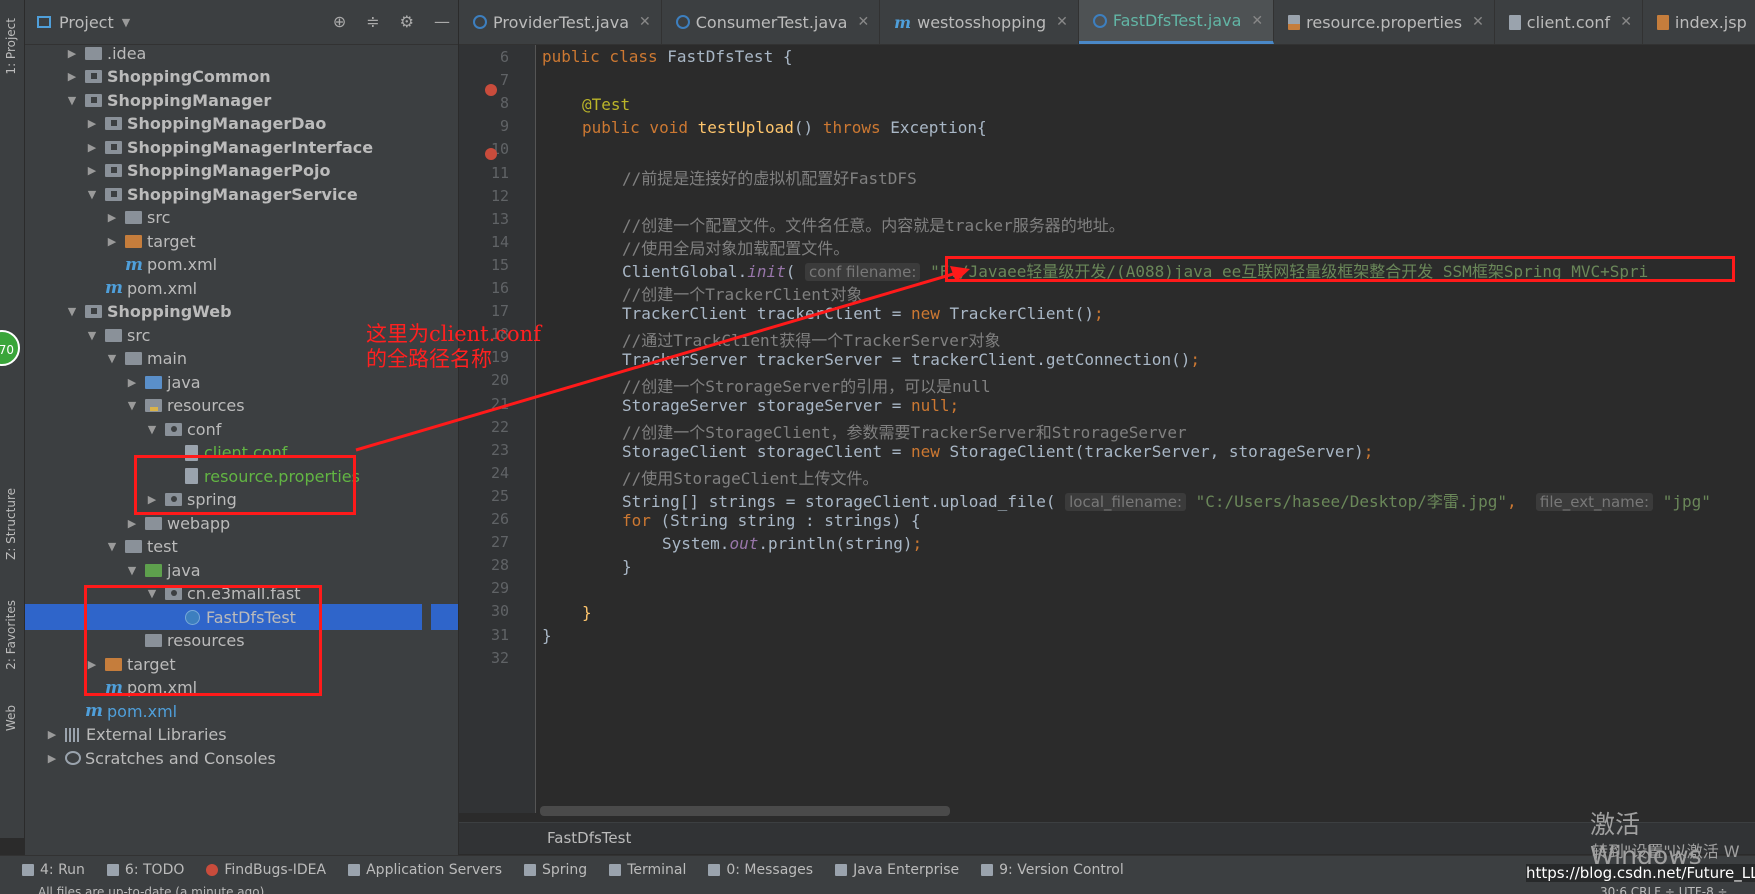  What do you see at coordinates (1666, 851) in the screenshot?
I see `windows-watermark-subtitle: 转到"设置"以激活 W` at bounding box center [1666, 851].